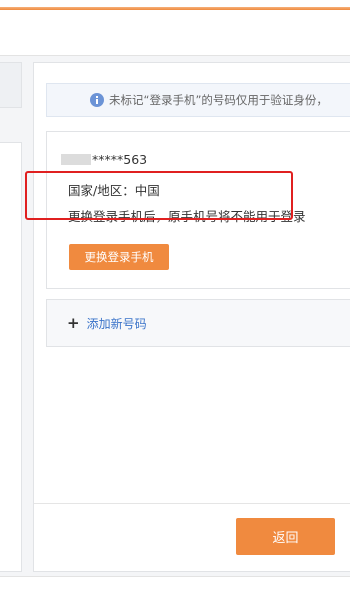 Image resolution: width=350 pixels, height=592 pixels. I want to click on notice-banner: 未标记“登录手机”的号码仅用于验证身份，, so click(198, 100).